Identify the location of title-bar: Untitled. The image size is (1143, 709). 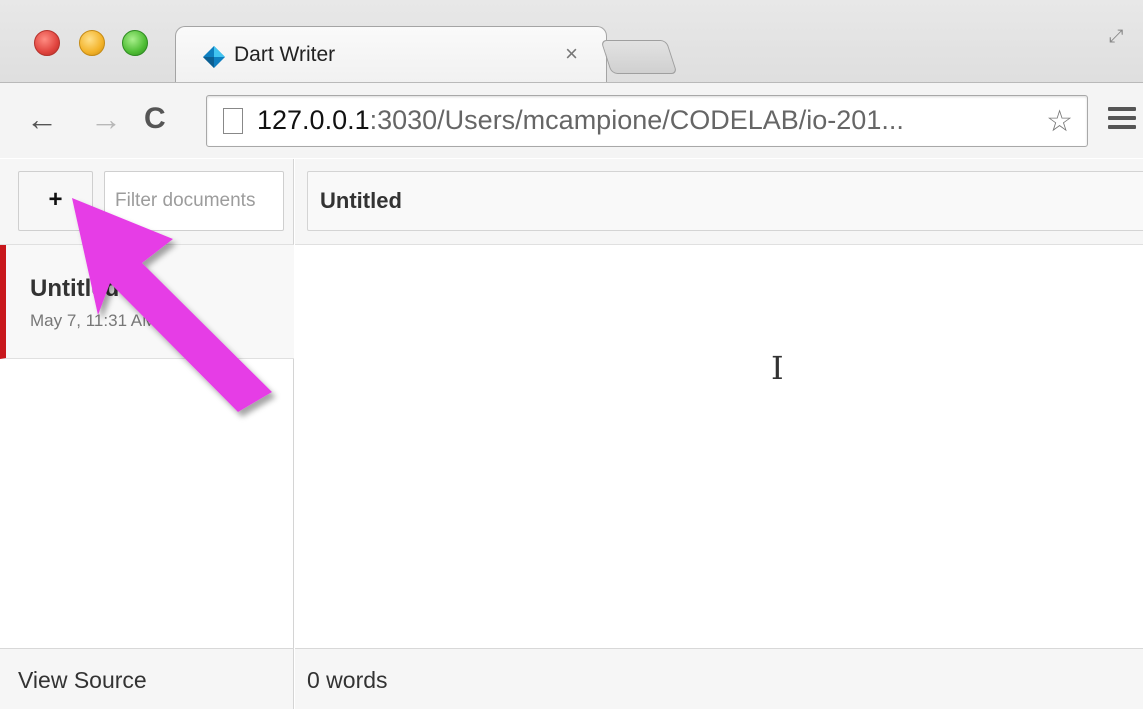
(719, 202).